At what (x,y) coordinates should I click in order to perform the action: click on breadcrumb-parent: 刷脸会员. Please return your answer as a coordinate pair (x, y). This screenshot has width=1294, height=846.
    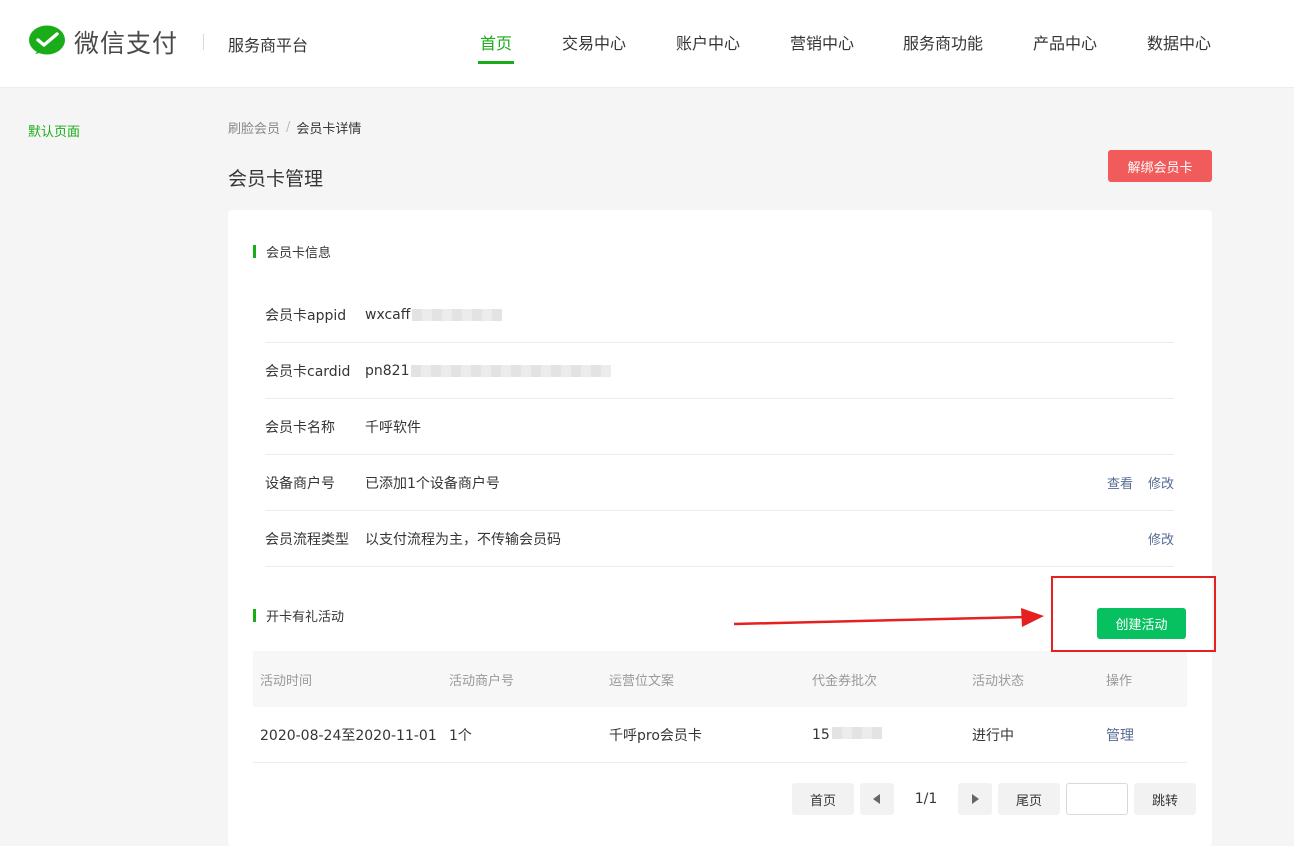
    Looking at the image, I should click on (254, 127).